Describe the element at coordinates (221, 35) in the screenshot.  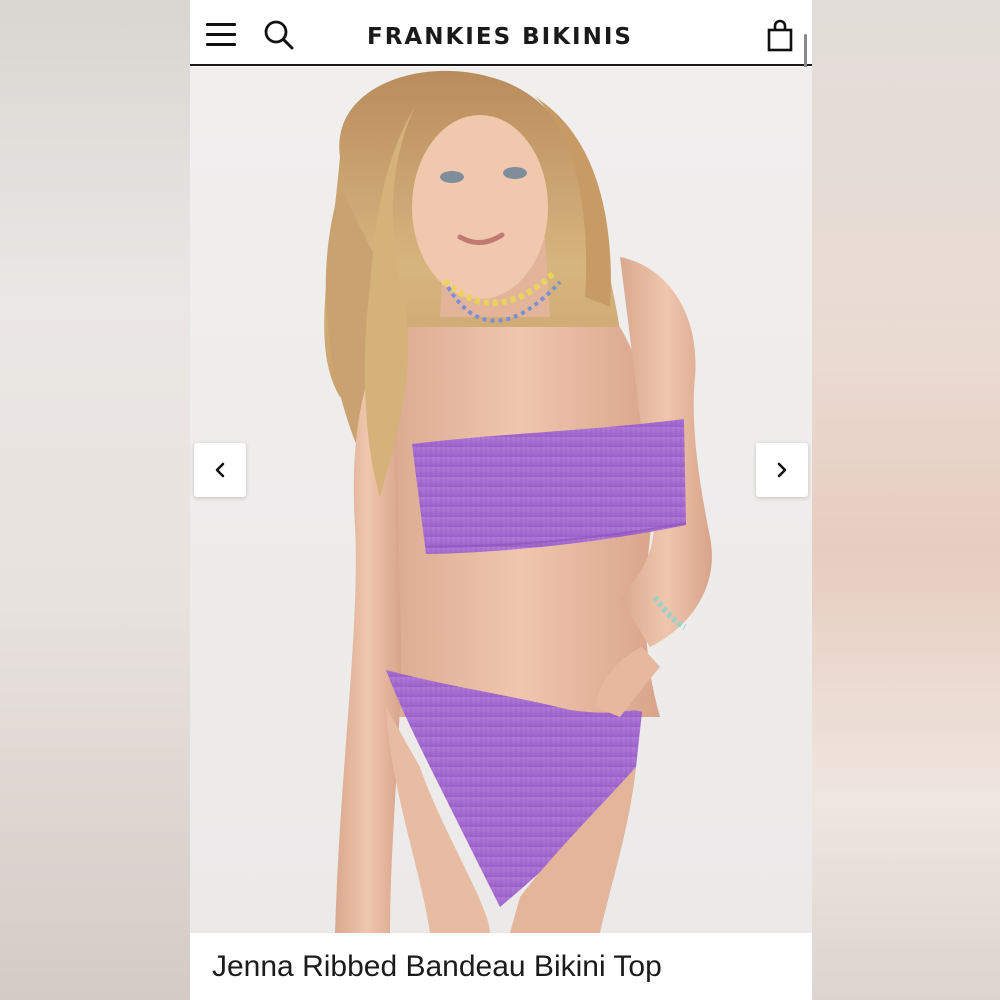
I see `hamburger-menu-icon` at that location.